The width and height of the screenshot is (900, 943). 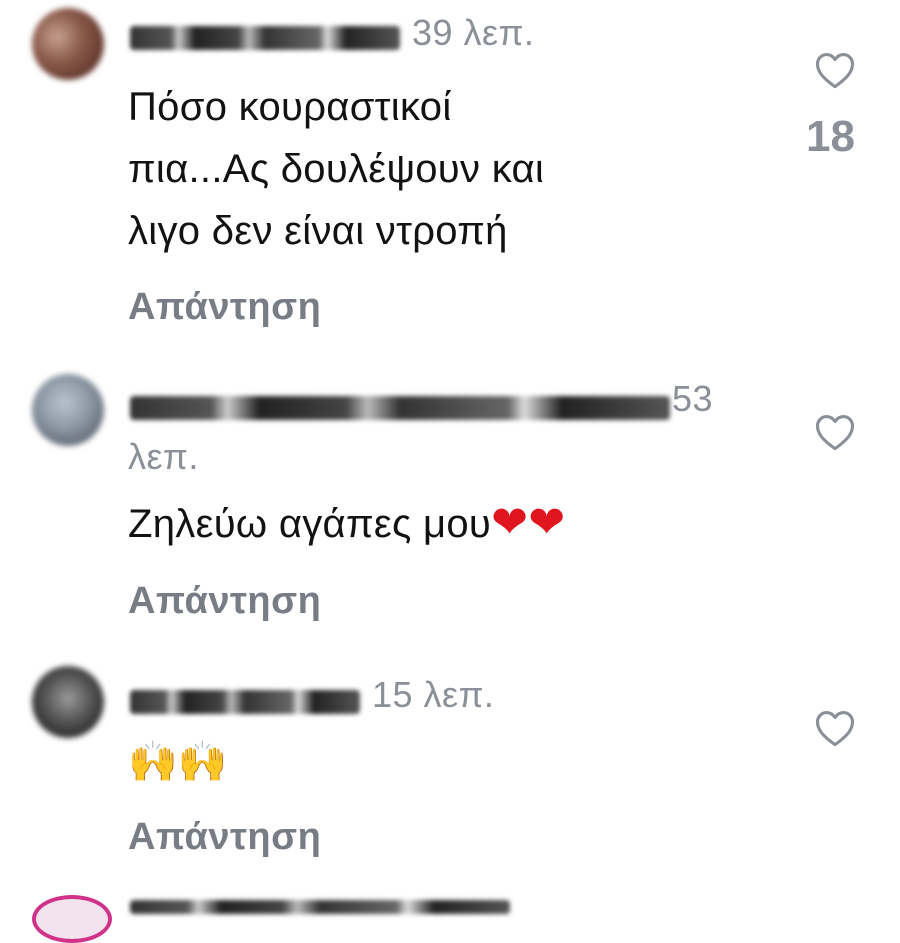 I want to click on comment-text-line: Πόσο κουραστικοί, so click(x=290, y=107).